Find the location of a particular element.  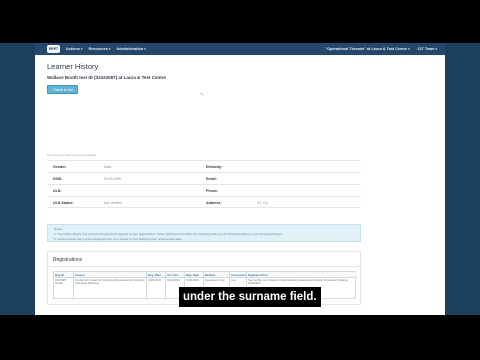

user-menu-label: CIT Team is located at coordinates (426, 49).